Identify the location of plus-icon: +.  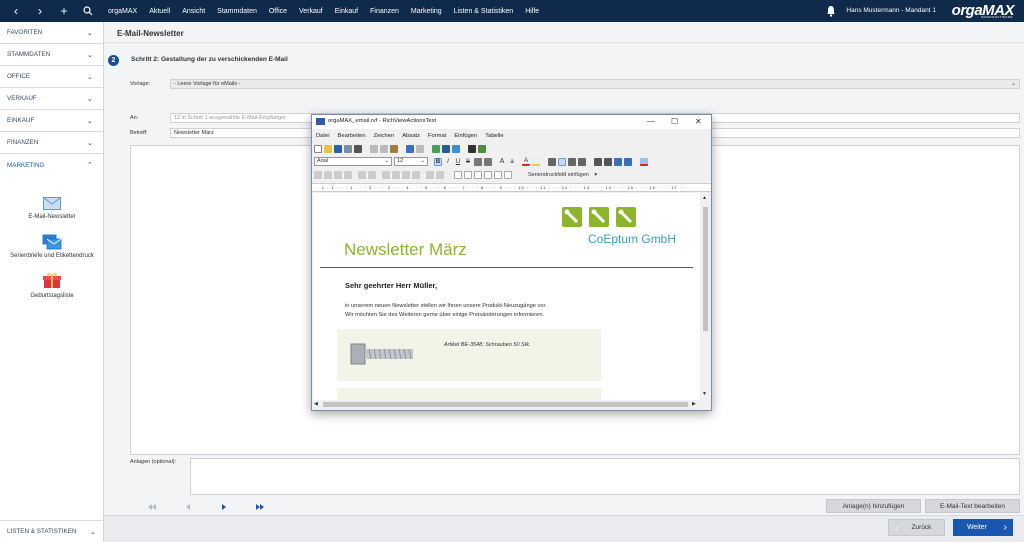
(64, 11).